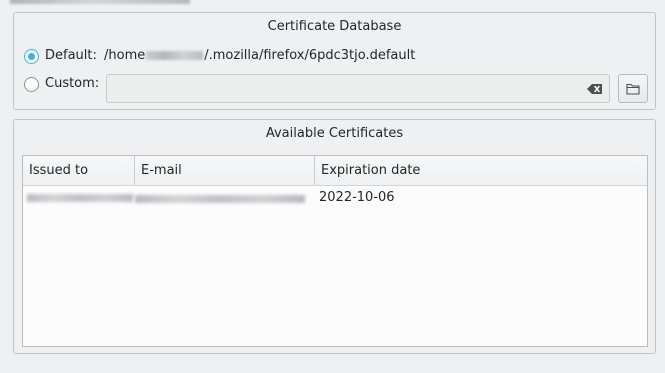 This screenshot has height=373, width=665. I want to click on redacted-username, so click(175, 55).